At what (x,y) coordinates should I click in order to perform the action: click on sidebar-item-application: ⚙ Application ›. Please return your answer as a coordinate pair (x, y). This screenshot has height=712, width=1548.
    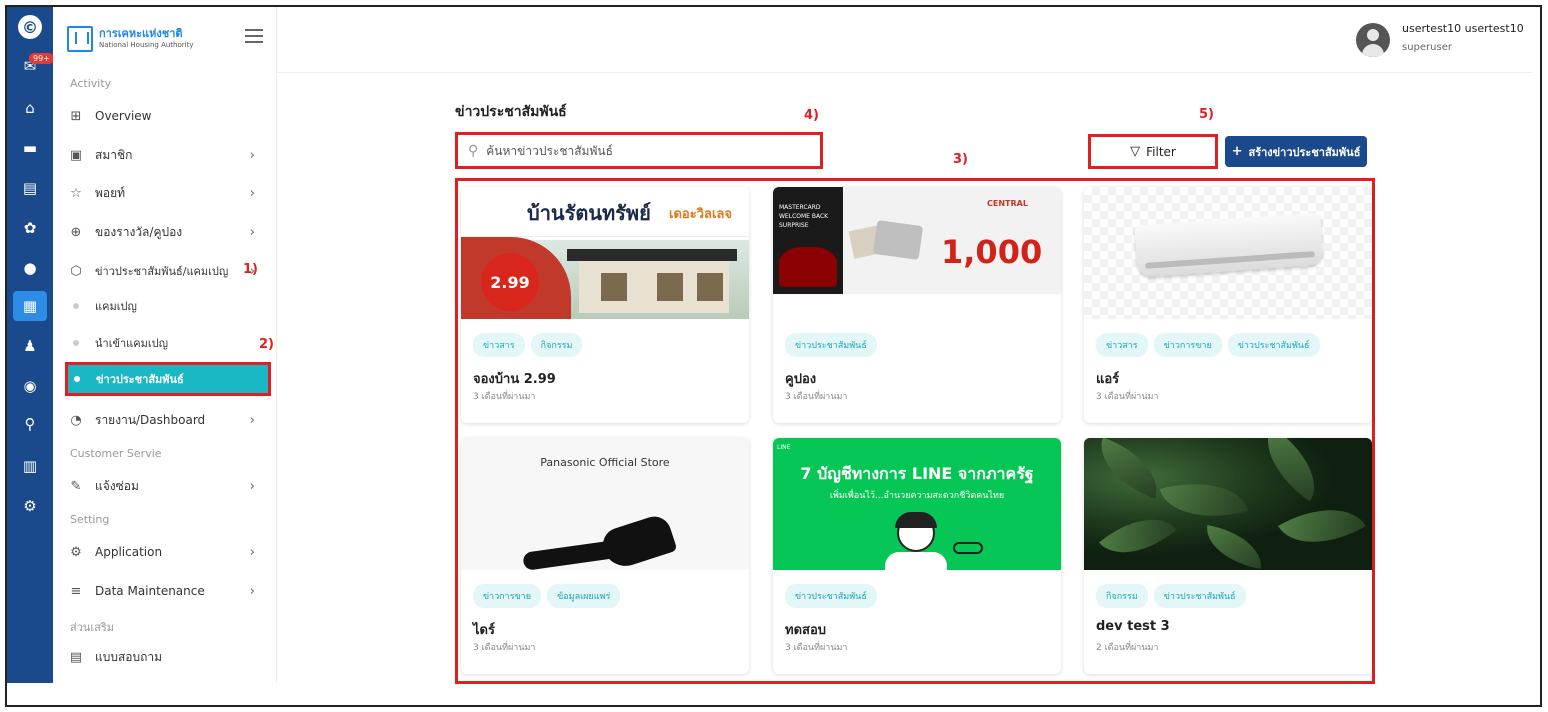
    Looking at the image, I should click on (167, 552).